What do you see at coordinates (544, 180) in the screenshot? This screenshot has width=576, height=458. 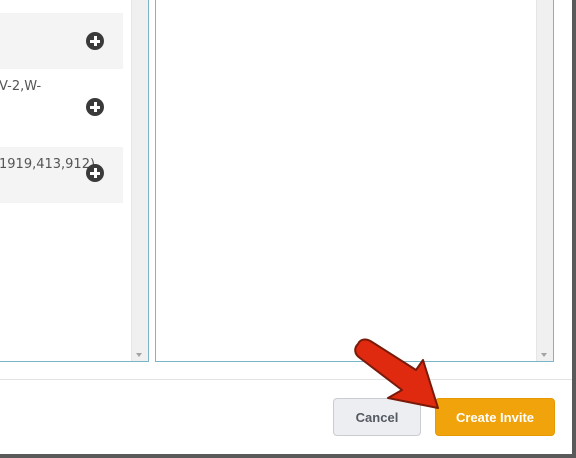 I see `right-scrollbar` at bounding box center [544, 180].